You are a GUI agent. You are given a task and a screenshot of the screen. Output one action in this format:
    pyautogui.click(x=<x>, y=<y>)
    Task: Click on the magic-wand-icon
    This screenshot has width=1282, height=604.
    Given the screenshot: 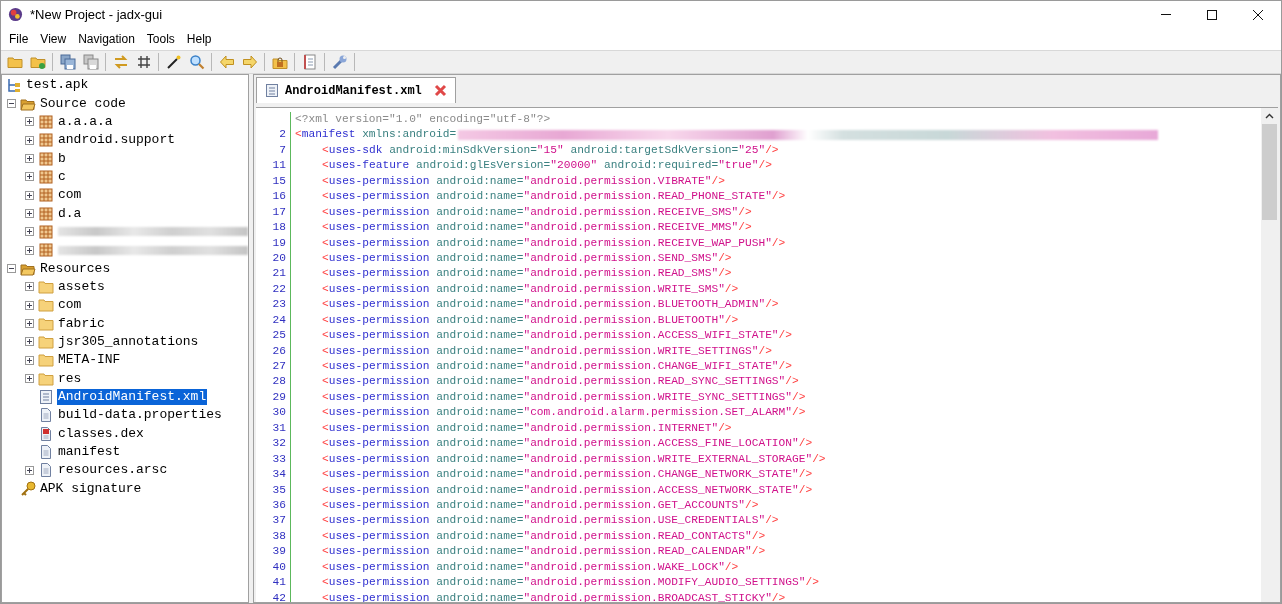 What is the action you would take?
    pyautogui.click(x=173, y=62)
    